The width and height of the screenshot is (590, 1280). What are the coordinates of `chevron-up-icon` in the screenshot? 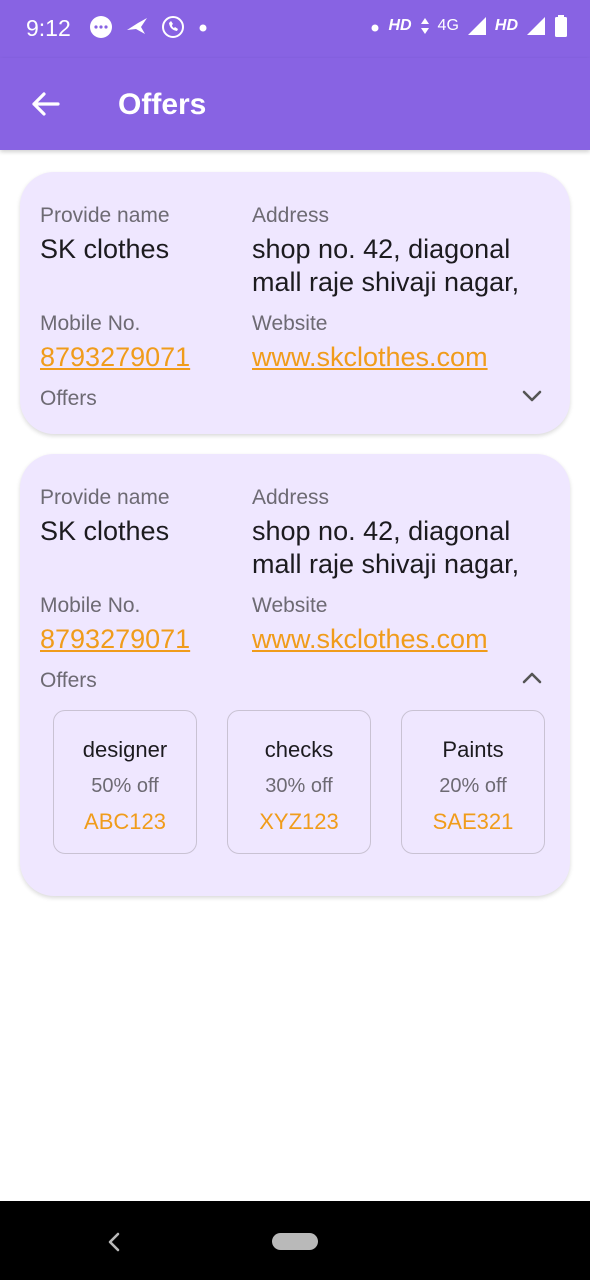 It's located at (532, 678).